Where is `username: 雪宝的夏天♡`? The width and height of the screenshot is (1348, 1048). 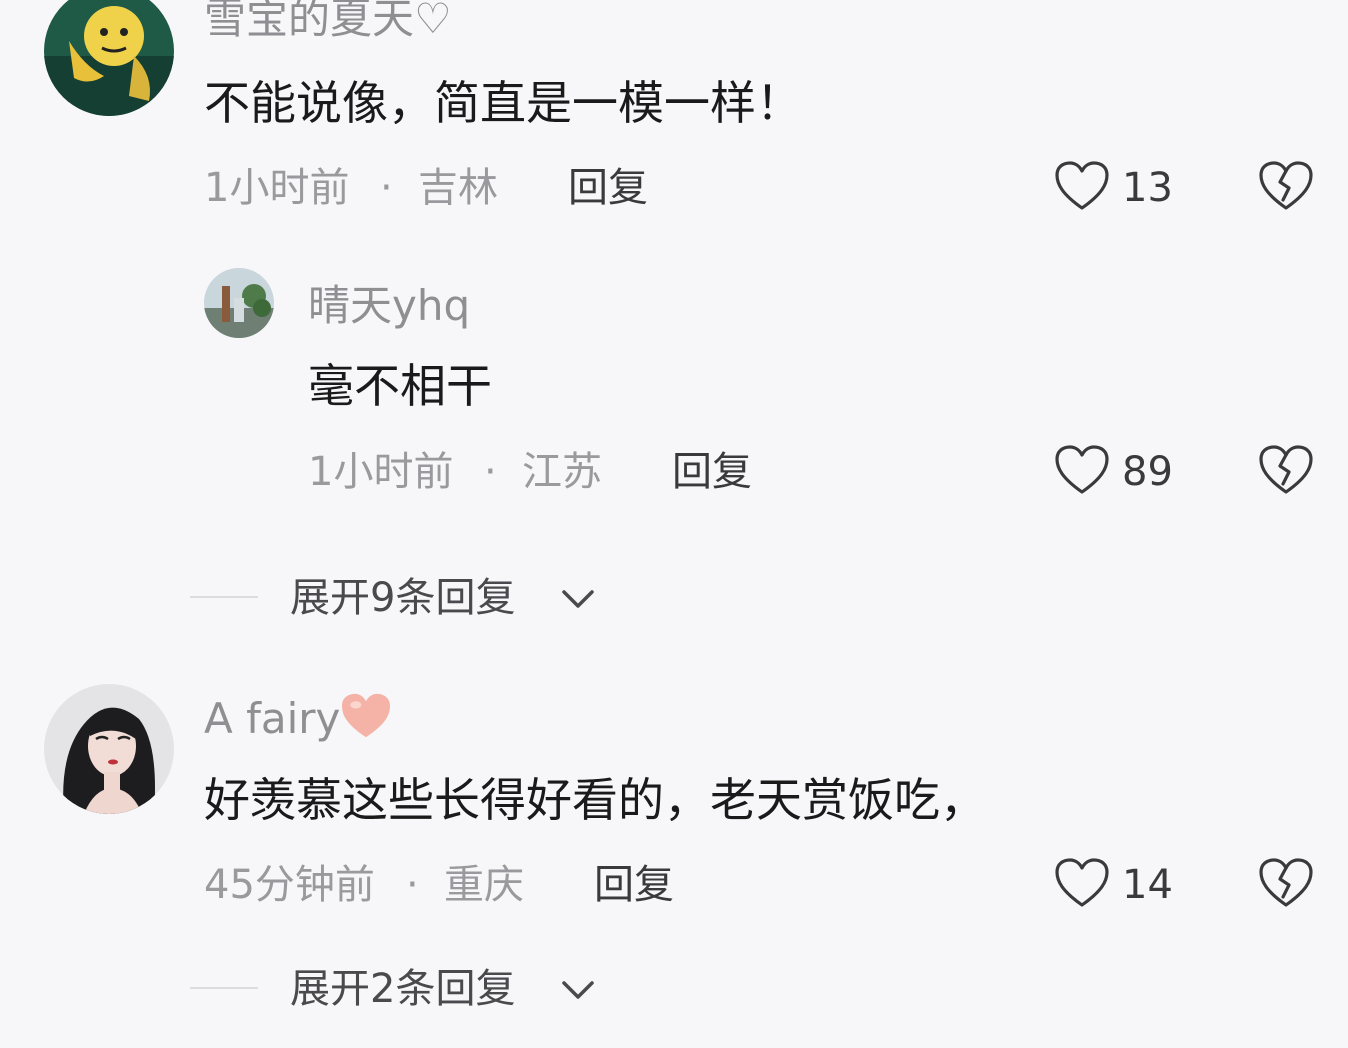 username: 雪宝的夏天♡ is located at coordinates (328, 20).